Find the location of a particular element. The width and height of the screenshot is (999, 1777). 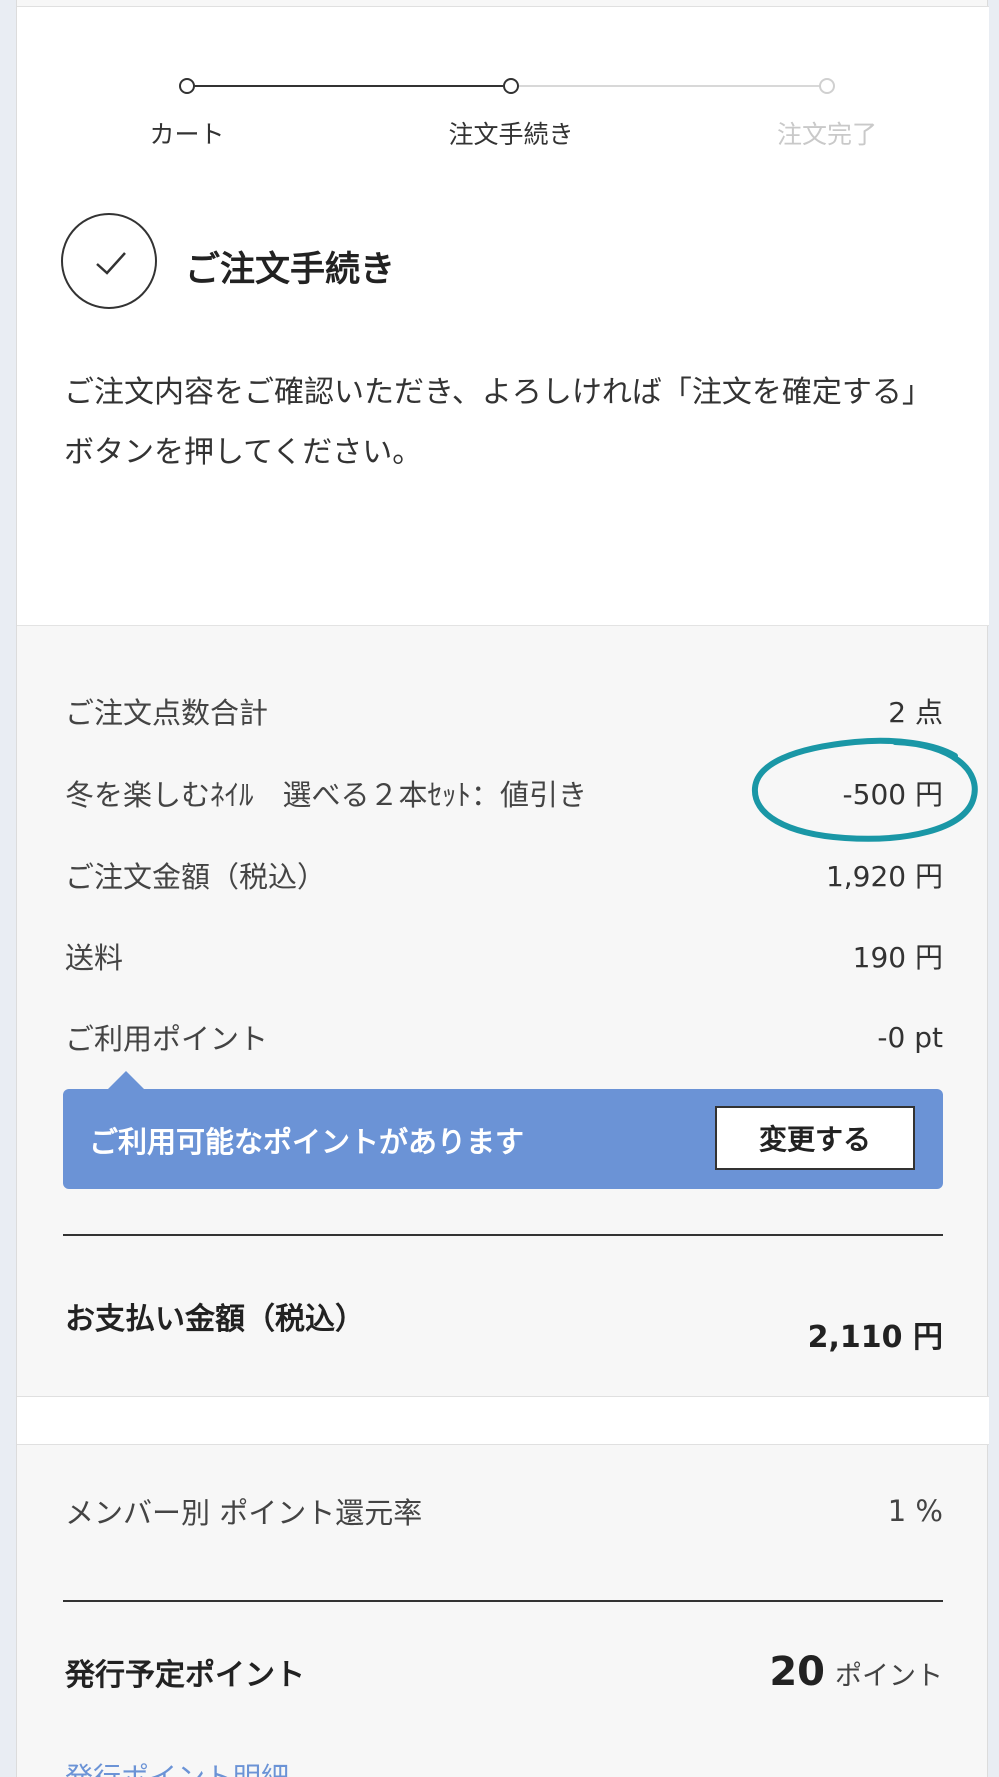

points-detail-link: 発行ポイント明細 is located at coordinates (177, 1766).